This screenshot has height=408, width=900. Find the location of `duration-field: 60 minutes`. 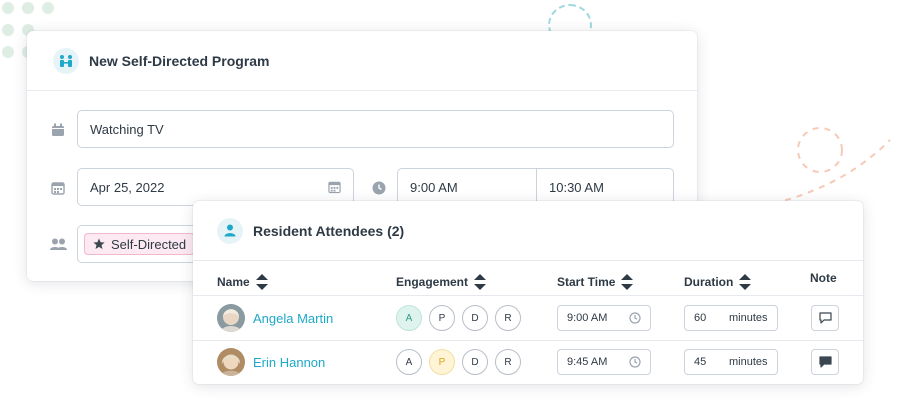

duration-field: 60 minutes is located at coordinates (731, 318).